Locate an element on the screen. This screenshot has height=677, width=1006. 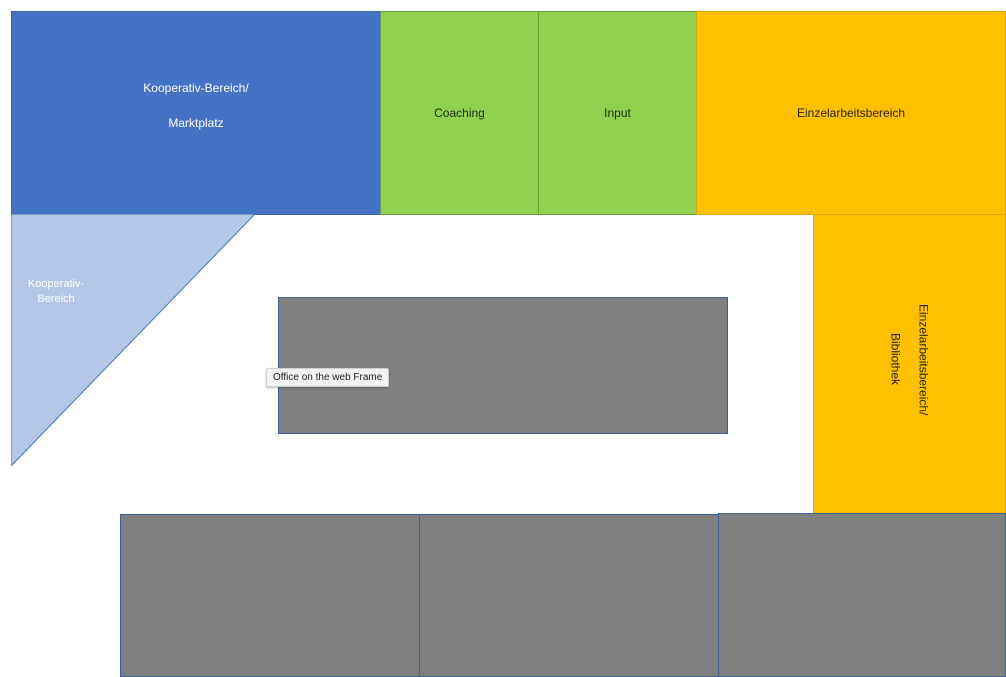
kooperativ-marktplatz-label-line1: Kooperativ-Bereich/ is located at coordinates (196, 87).